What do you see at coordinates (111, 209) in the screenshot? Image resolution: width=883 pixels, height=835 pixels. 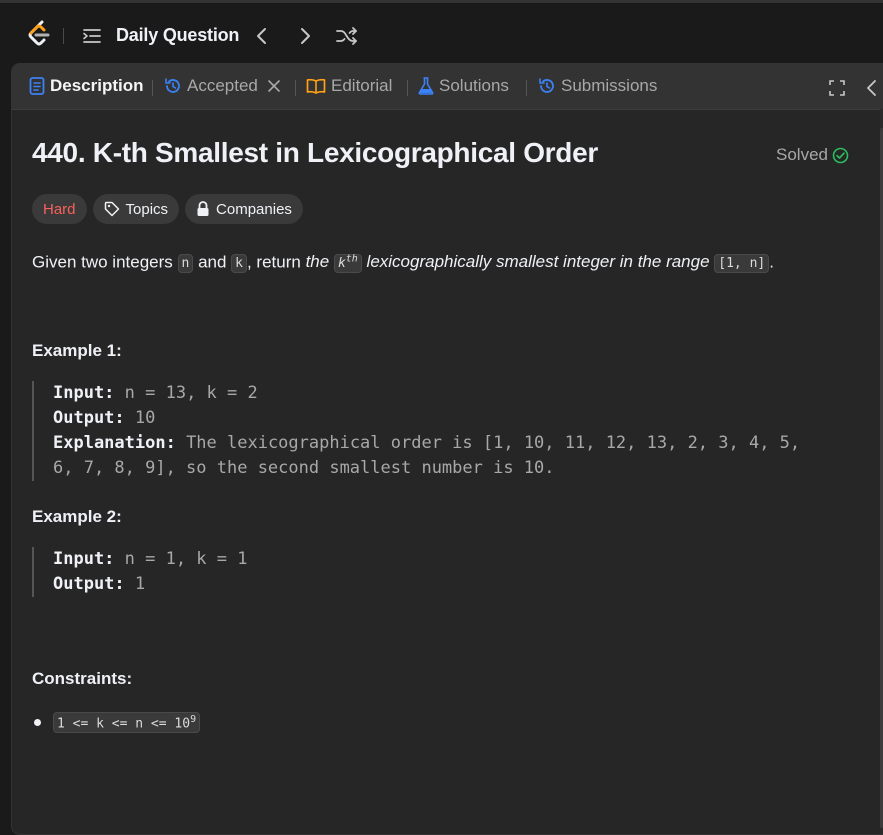 I see `tag-icon` at bounding box center [111, 209].